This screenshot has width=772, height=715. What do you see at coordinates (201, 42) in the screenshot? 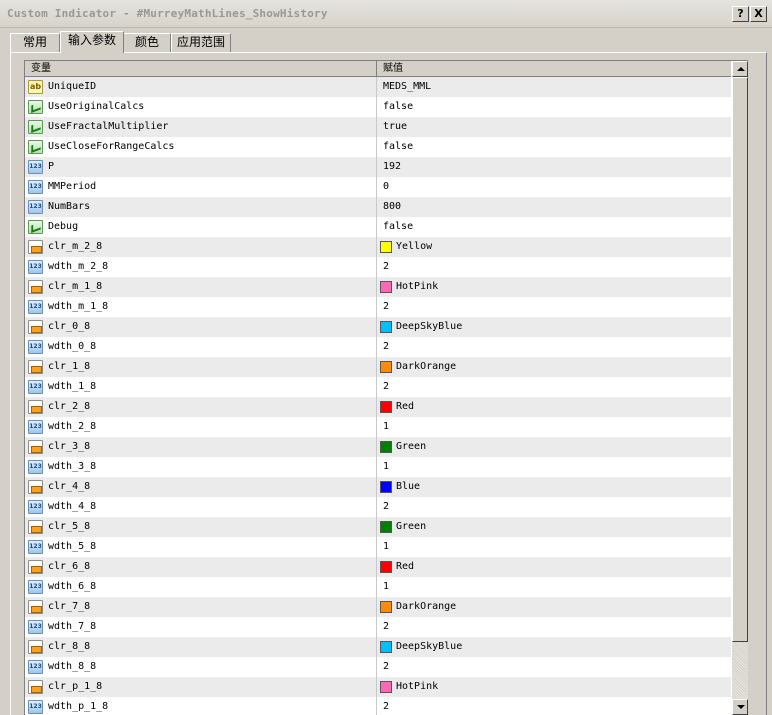
I see `tab-apply-range: 应用范围` at bounding box center [201, 42].